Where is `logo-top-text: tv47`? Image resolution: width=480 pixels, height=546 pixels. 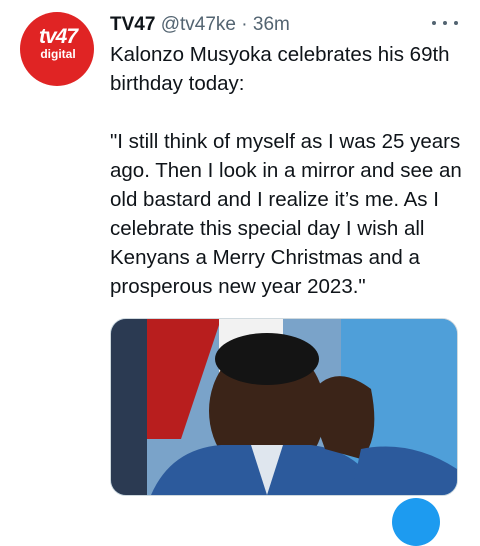
logo-top-text: tv47 is located at coordinates (58, 36).